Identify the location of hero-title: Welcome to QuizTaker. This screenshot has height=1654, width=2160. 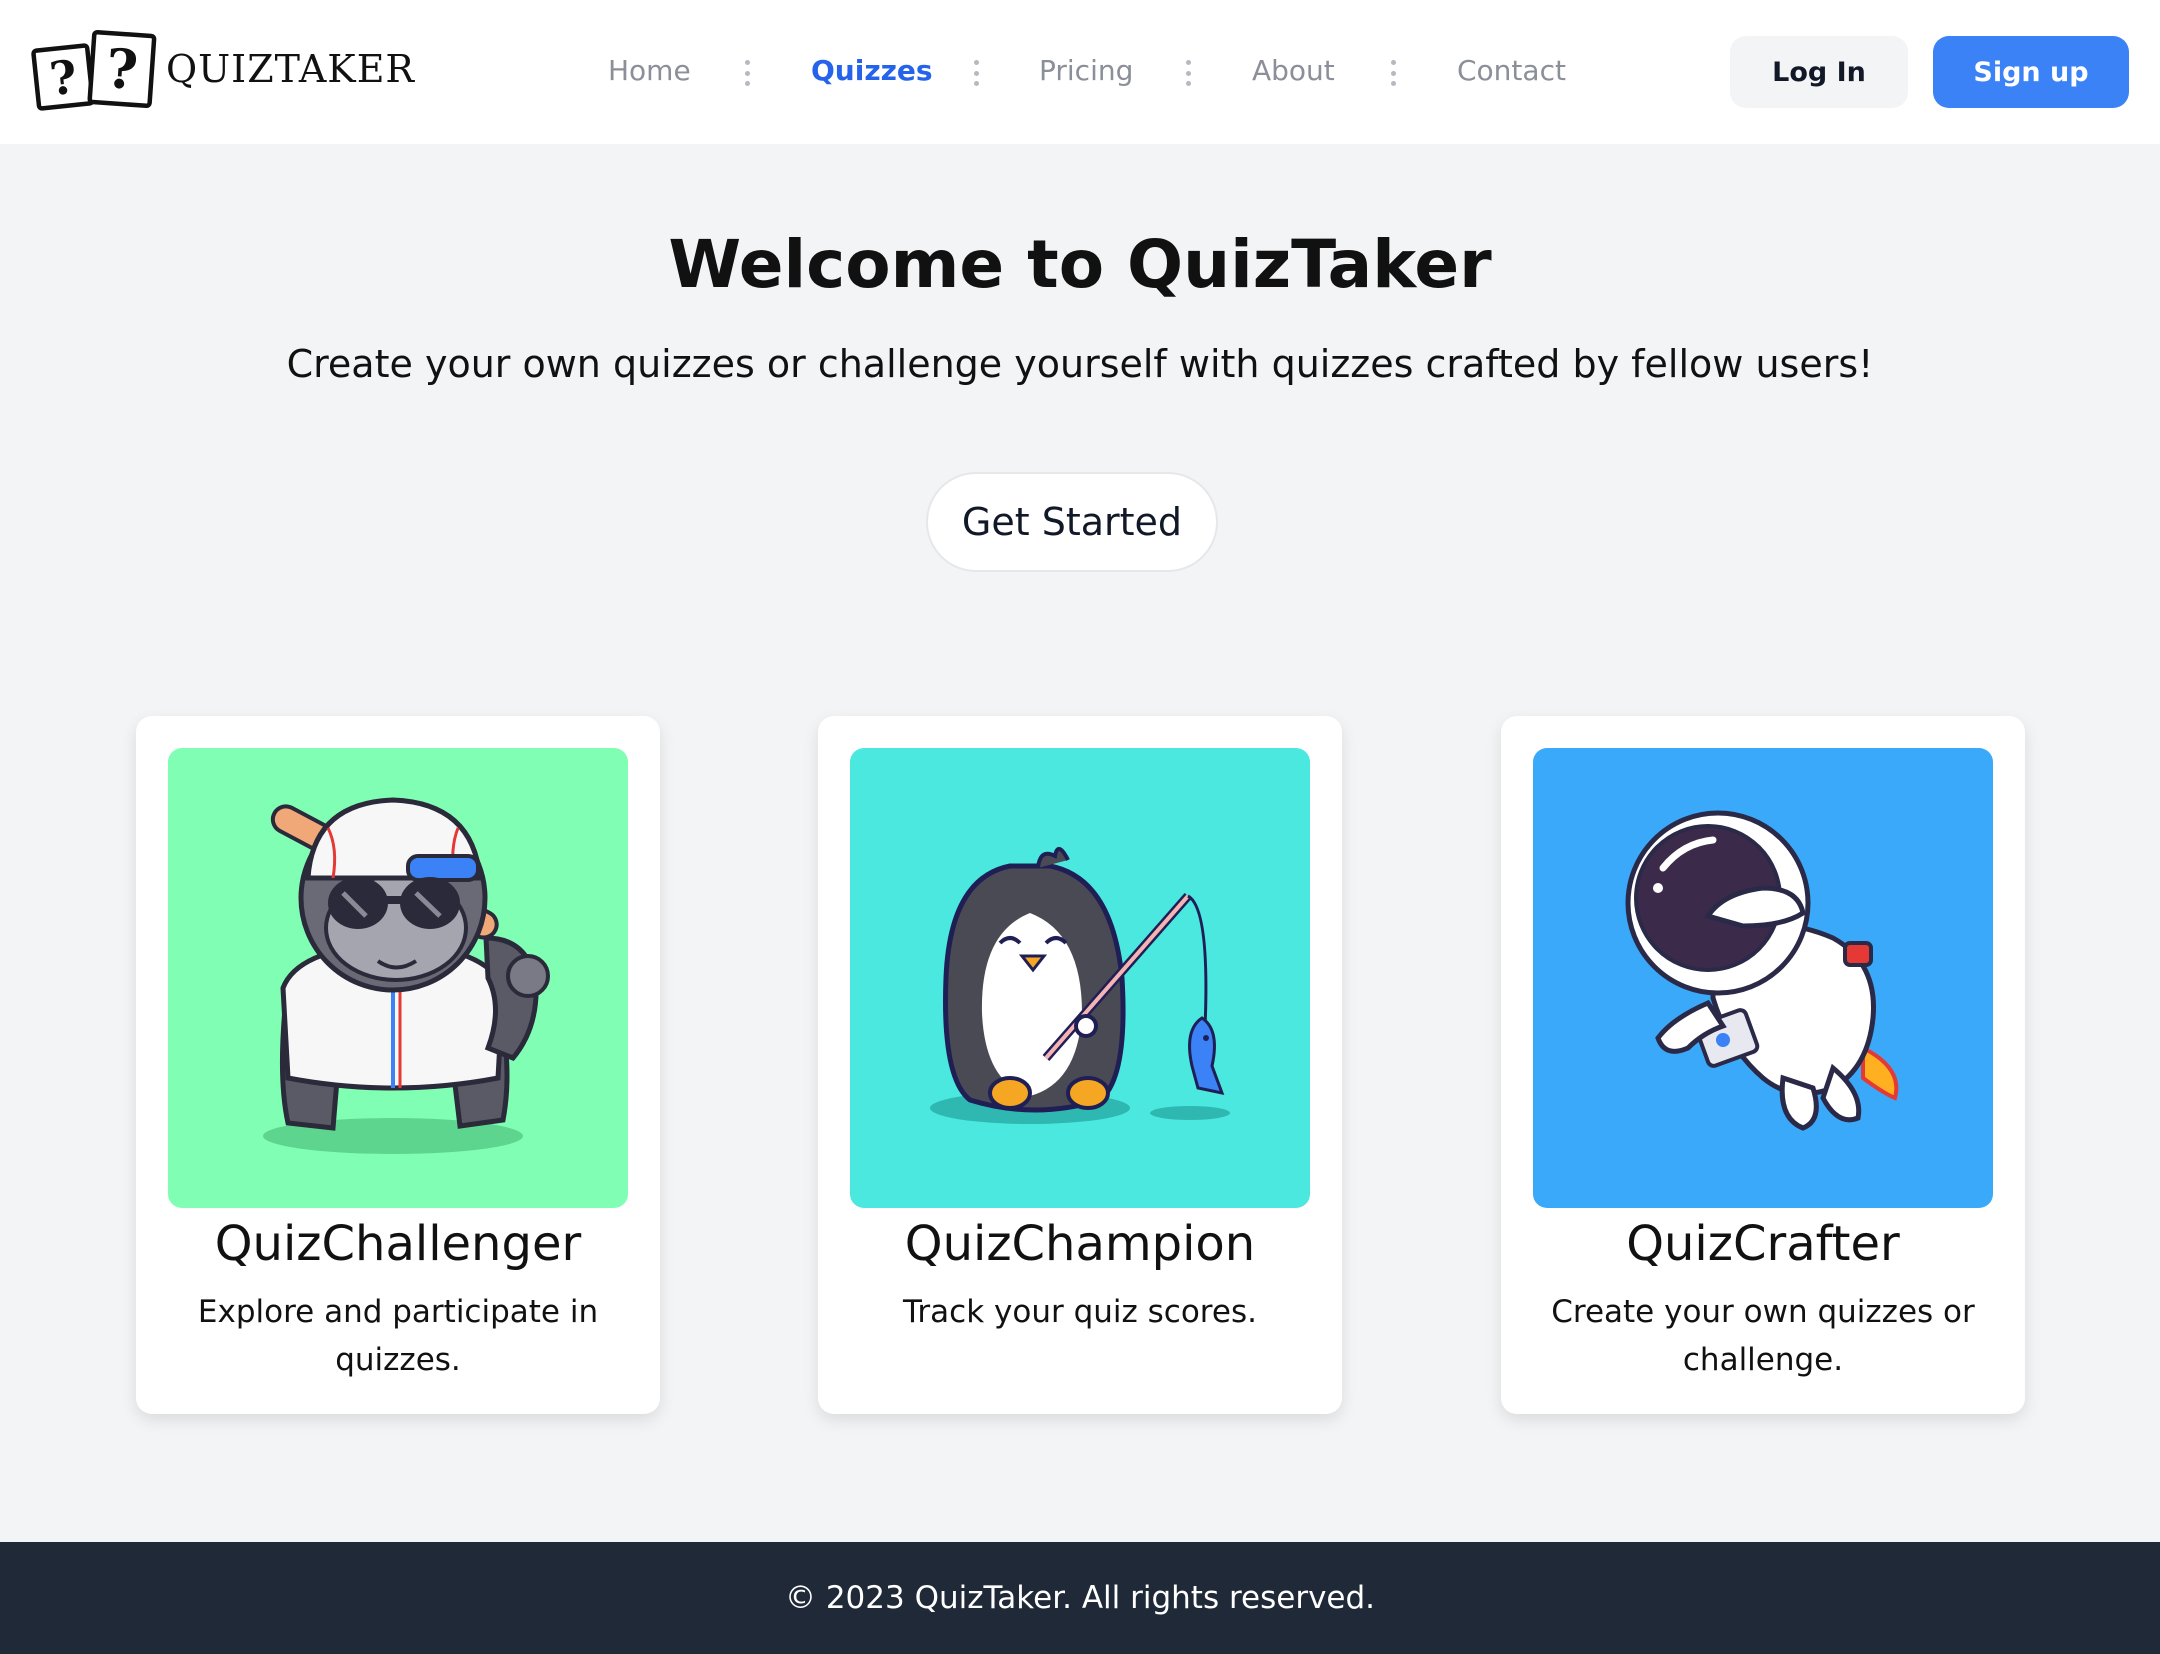
(1080, 264).